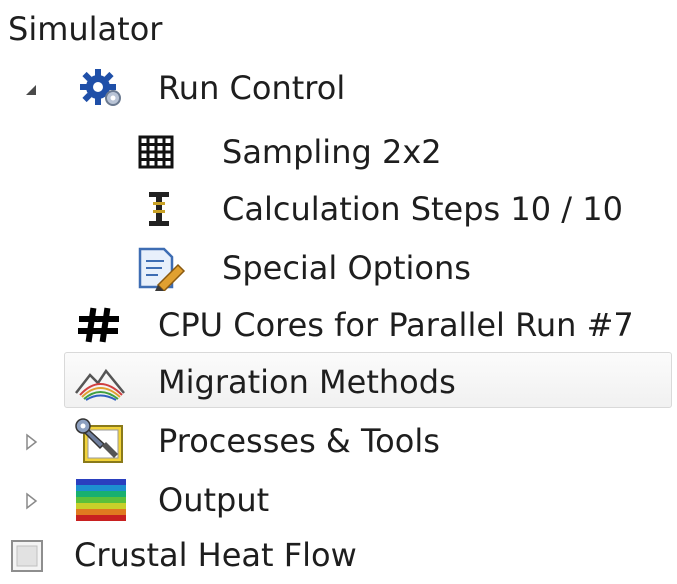 The height and width of the screenshot is (584, 677). What do you see at coordinates (338, 29) in the screenshot?
I see `tree-root-simulator: Simulator` at bounding box center [338, 29].